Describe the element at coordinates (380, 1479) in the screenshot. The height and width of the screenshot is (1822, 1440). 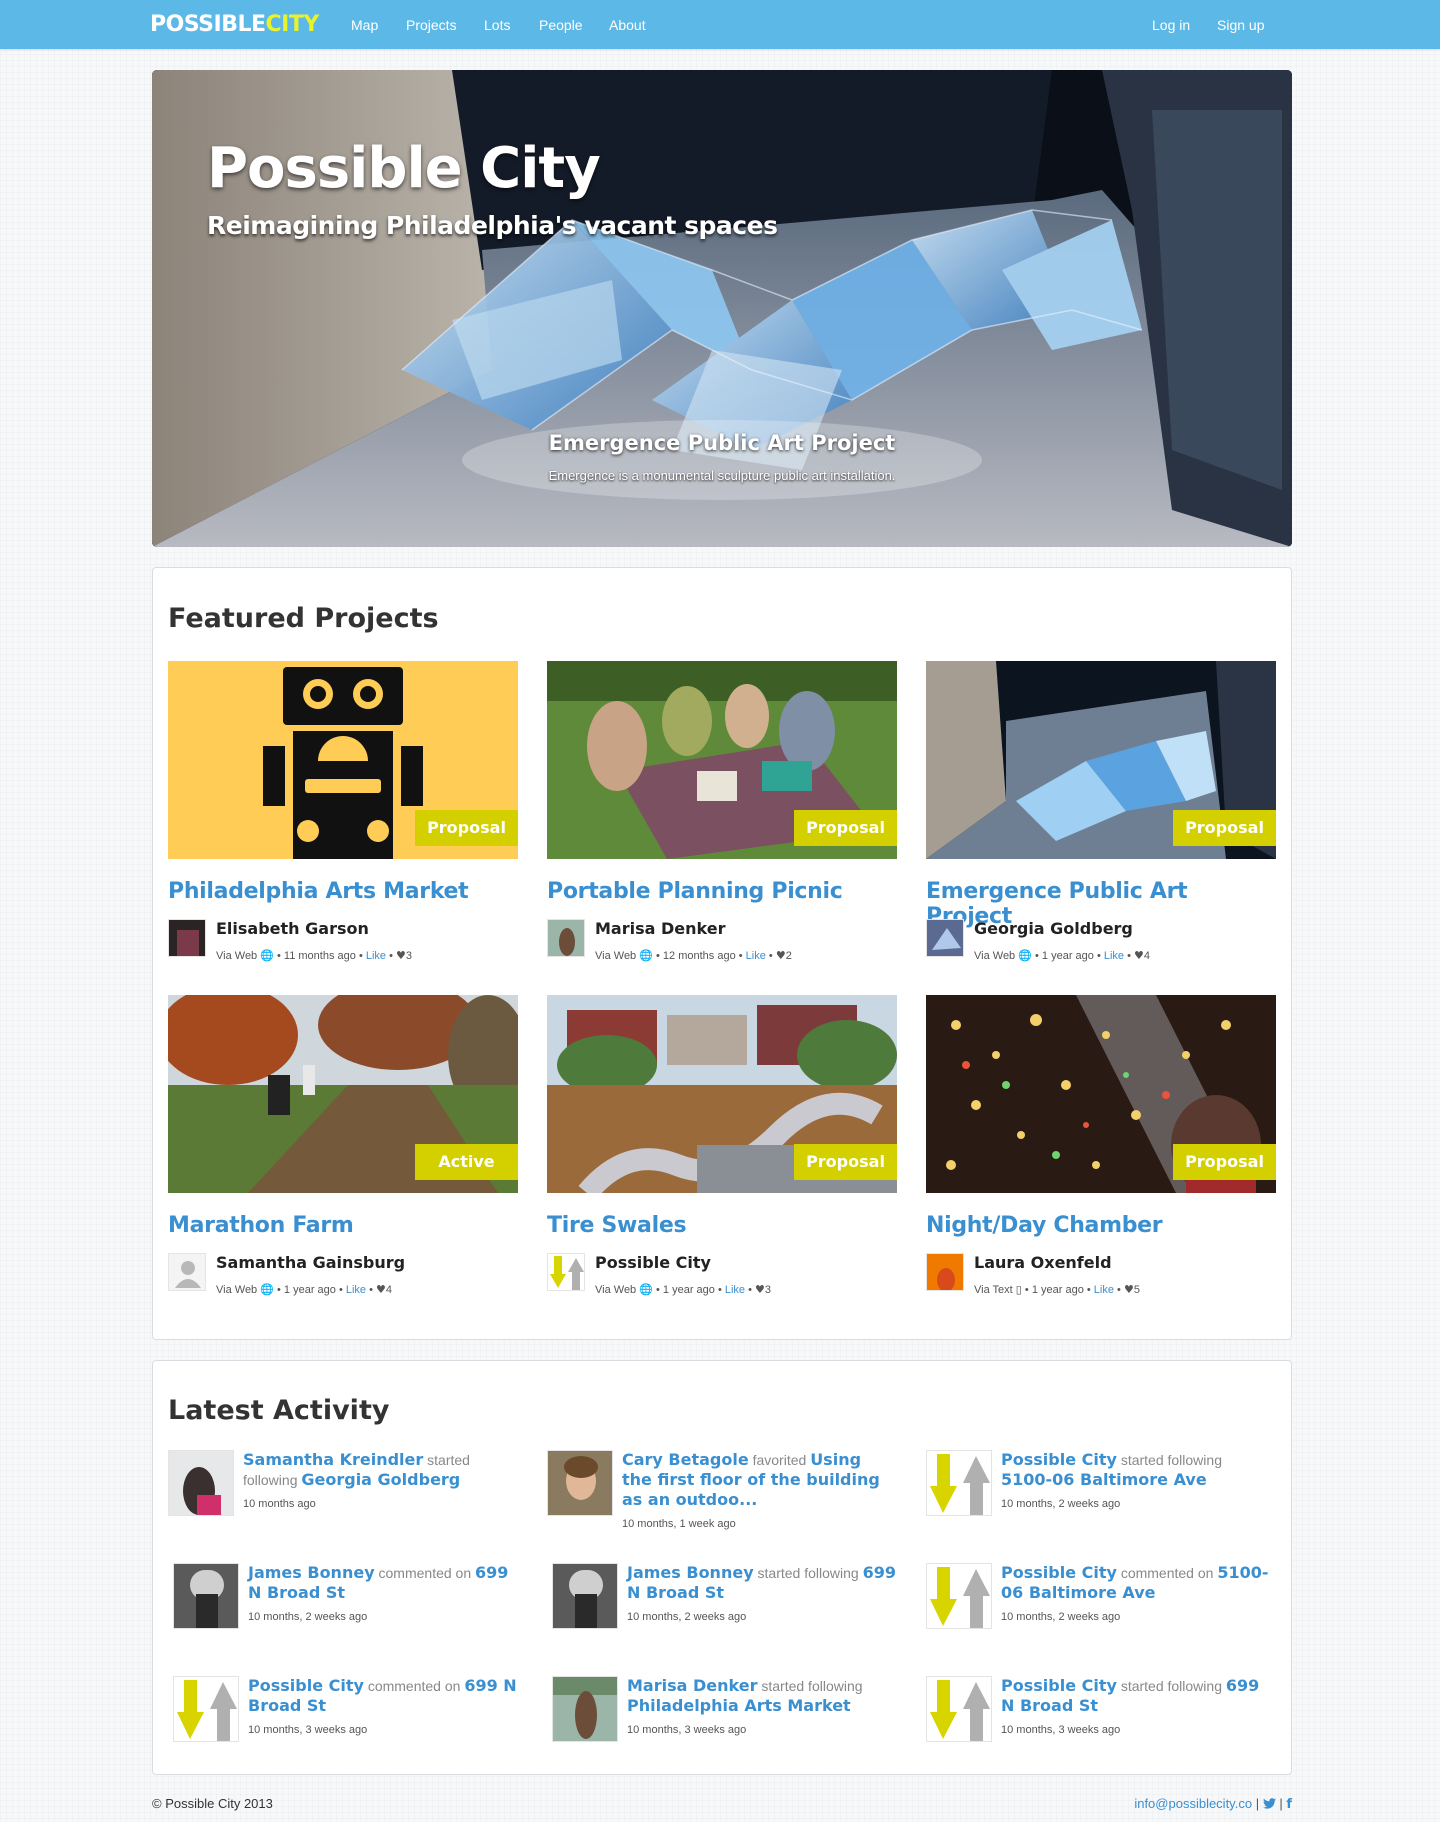
I see `target-link: Georgia Goldberg` at that location.